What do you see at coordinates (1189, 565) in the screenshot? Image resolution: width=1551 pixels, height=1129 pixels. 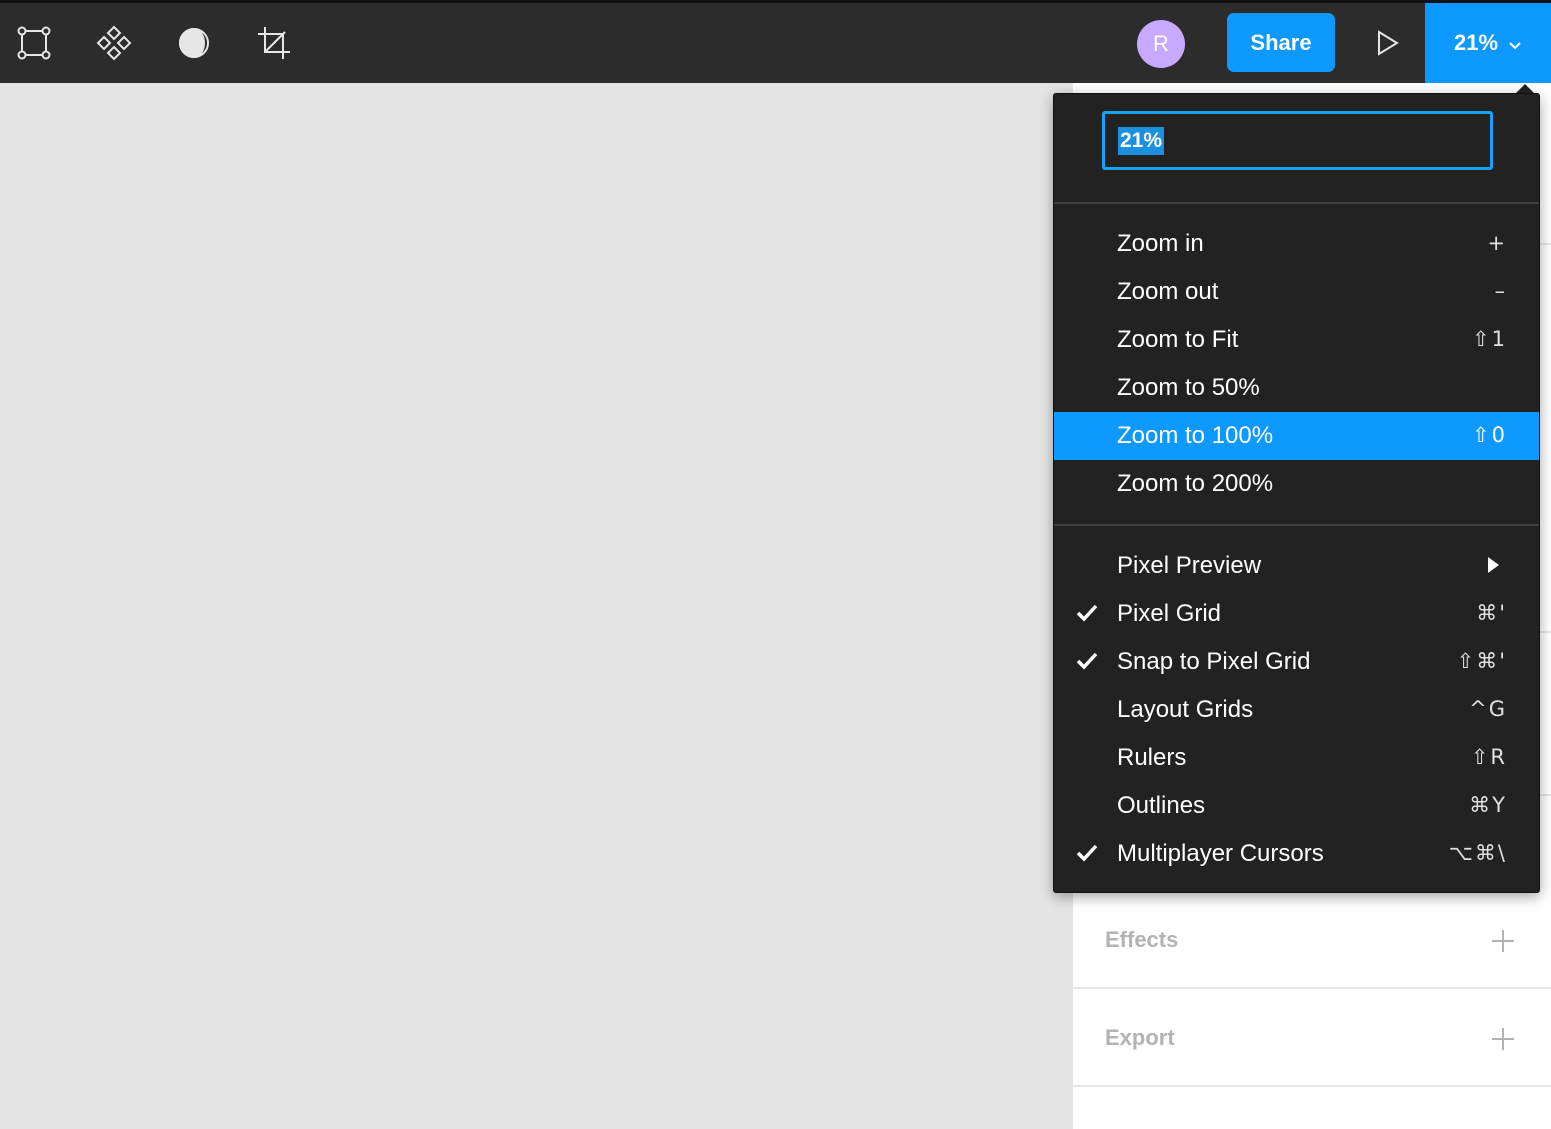 I see `menu-item-label: Pixel Preview` at bounding box center [1189, 565].